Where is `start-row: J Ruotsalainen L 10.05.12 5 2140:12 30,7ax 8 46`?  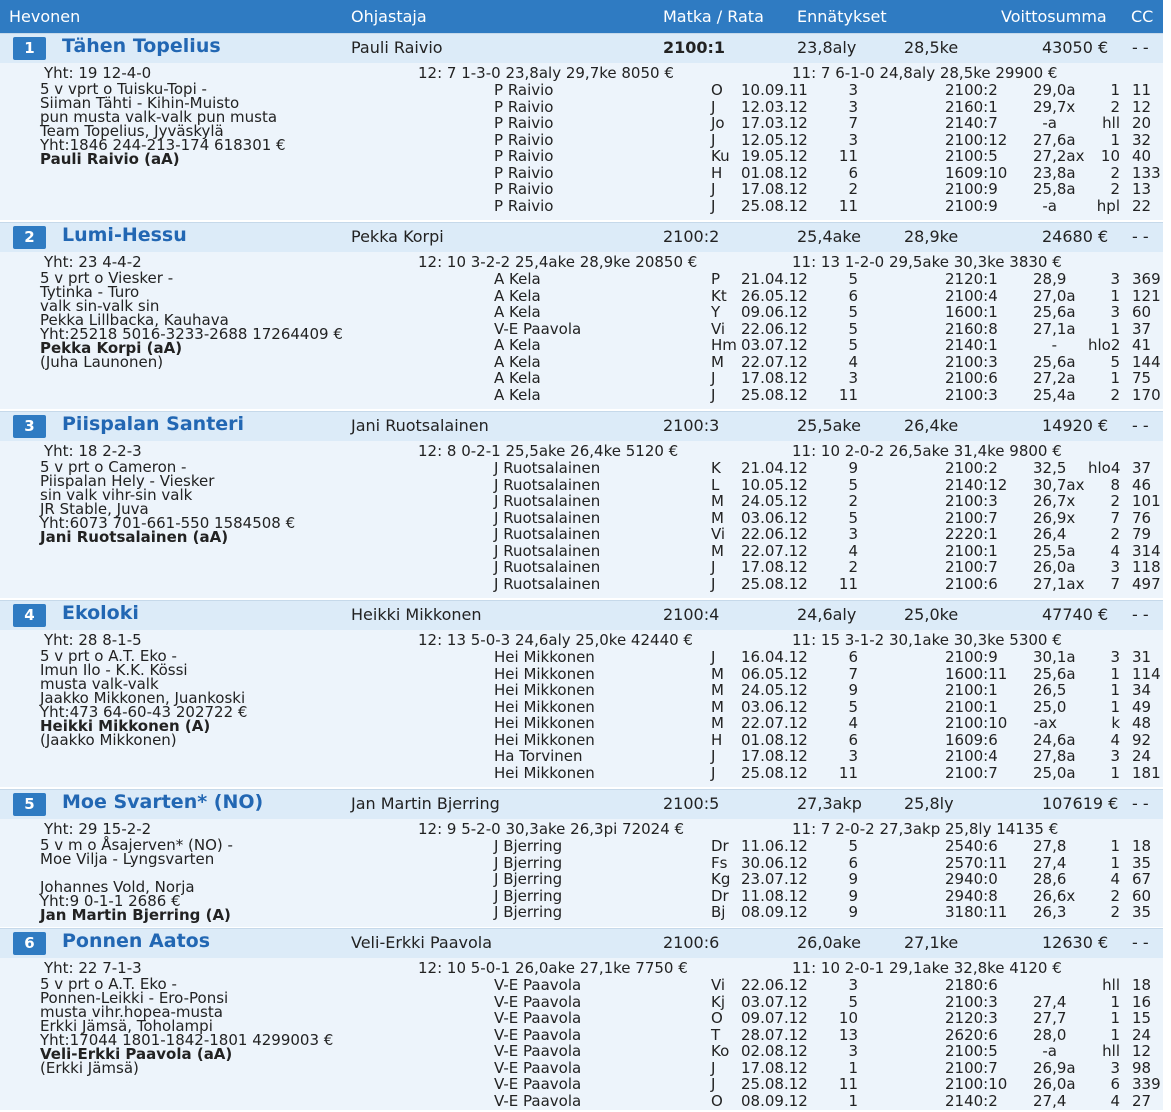 start-row: J Ruotsalainen L 10.05.12 5 2140:12 30,7ax 8 46 is located at coordinates (581, 484).